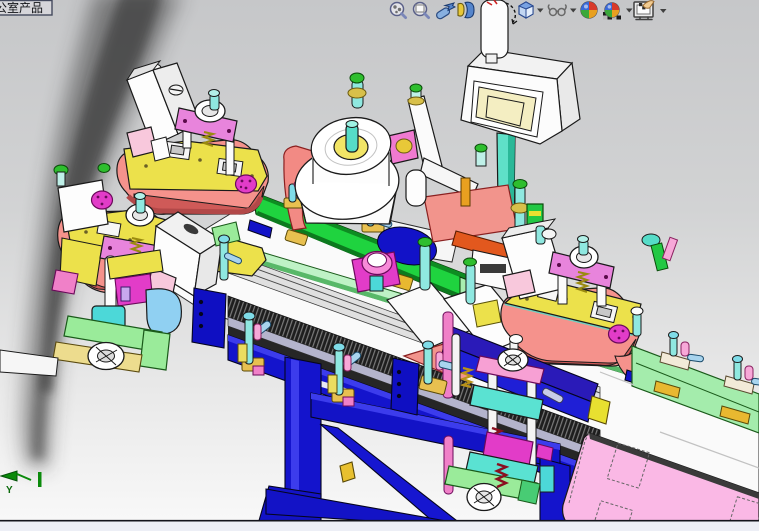 This screenshot has height=531, width=759. Describe the element at coordinates (9, 490) in the screenshot. I see `svg-text: Y` at that location.